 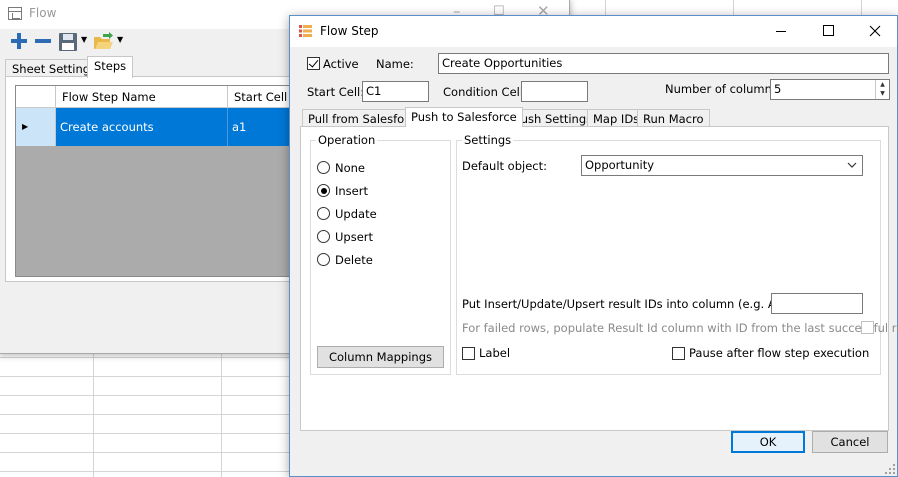 I want to click on chevron-down-icon, so click(x=852, y=165).